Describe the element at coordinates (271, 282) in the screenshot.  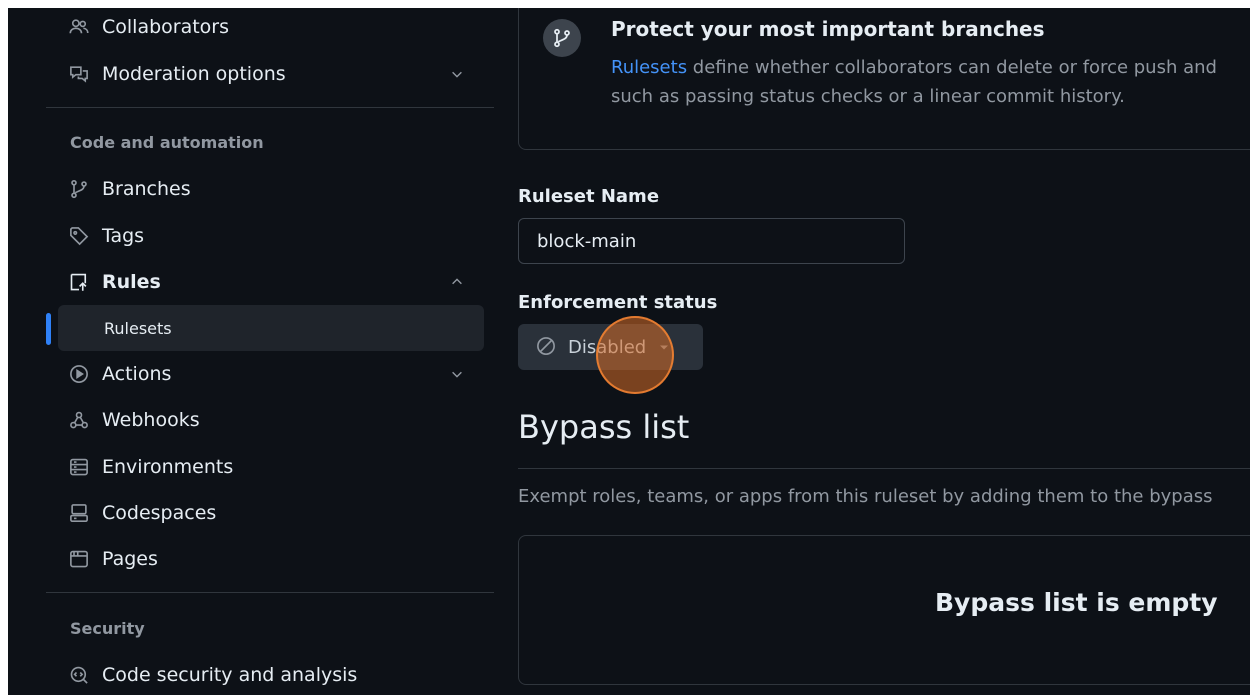
I see `sidebar-item-rules: Rules` at that location.